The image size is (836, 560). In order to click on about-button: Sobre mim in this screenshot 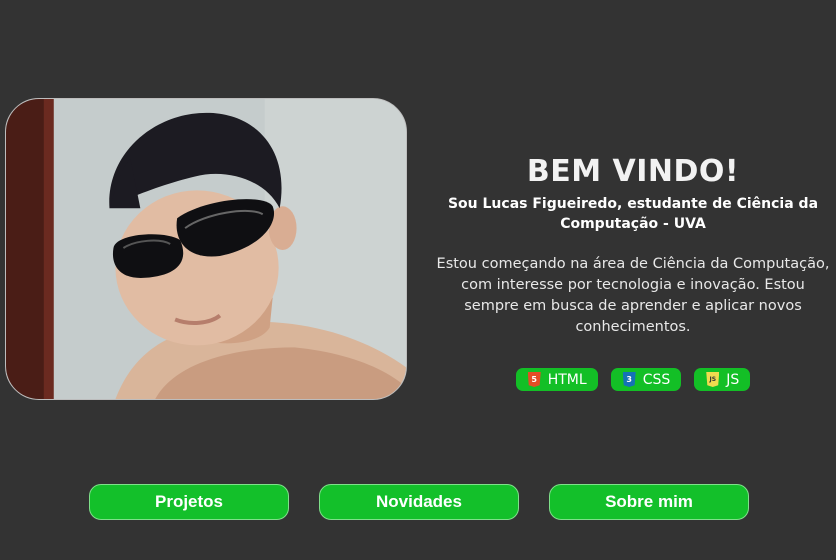, I will do `click(649, 502)`.